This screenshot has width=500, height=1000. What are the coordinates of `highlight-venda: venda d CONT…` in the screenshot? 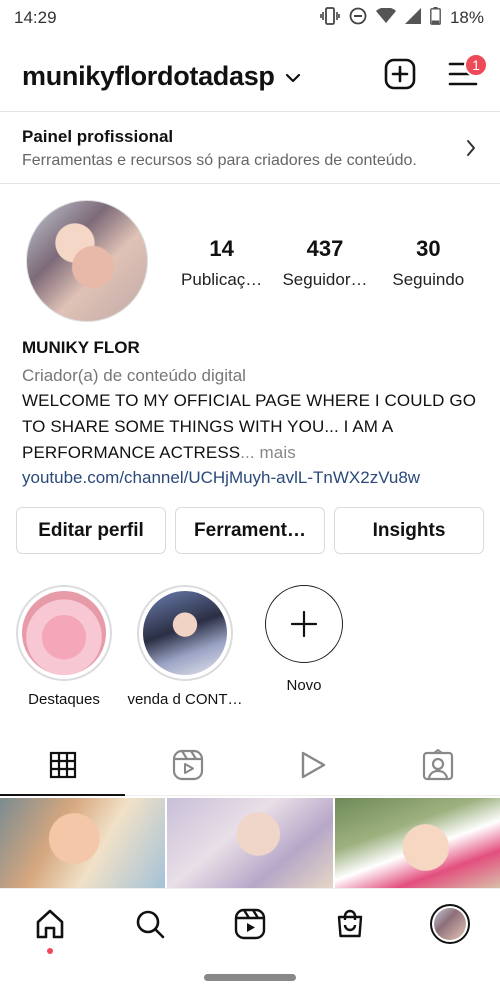 It's located at (185, 646).